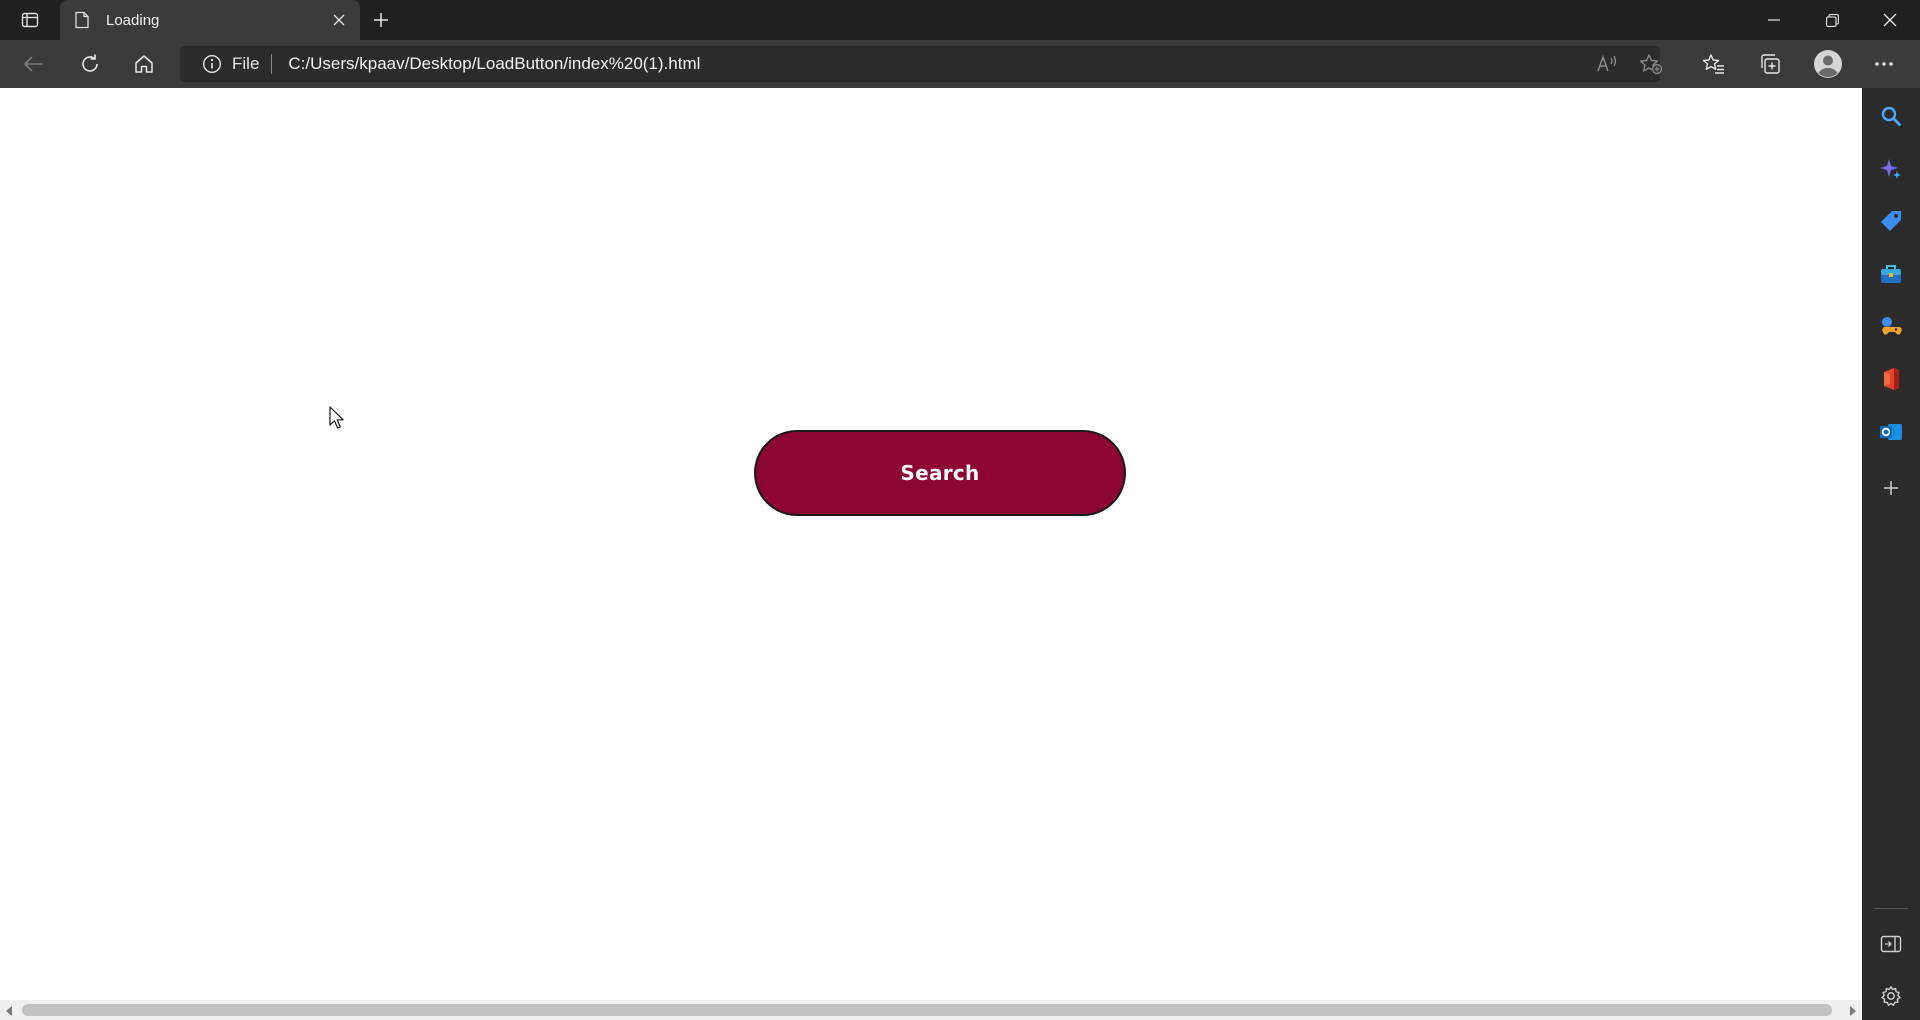 The width and height of the screenshot is (1920, 1020). I want to click on close-window-button, so click(1890, 20).